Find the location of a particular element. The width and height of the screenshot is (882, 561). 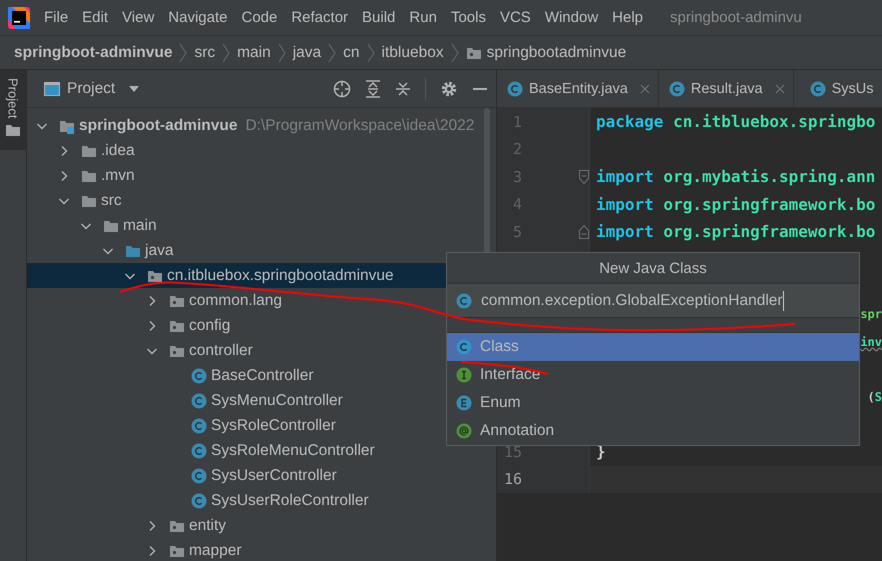

tree-item: main is located at coordinates (92, 225).